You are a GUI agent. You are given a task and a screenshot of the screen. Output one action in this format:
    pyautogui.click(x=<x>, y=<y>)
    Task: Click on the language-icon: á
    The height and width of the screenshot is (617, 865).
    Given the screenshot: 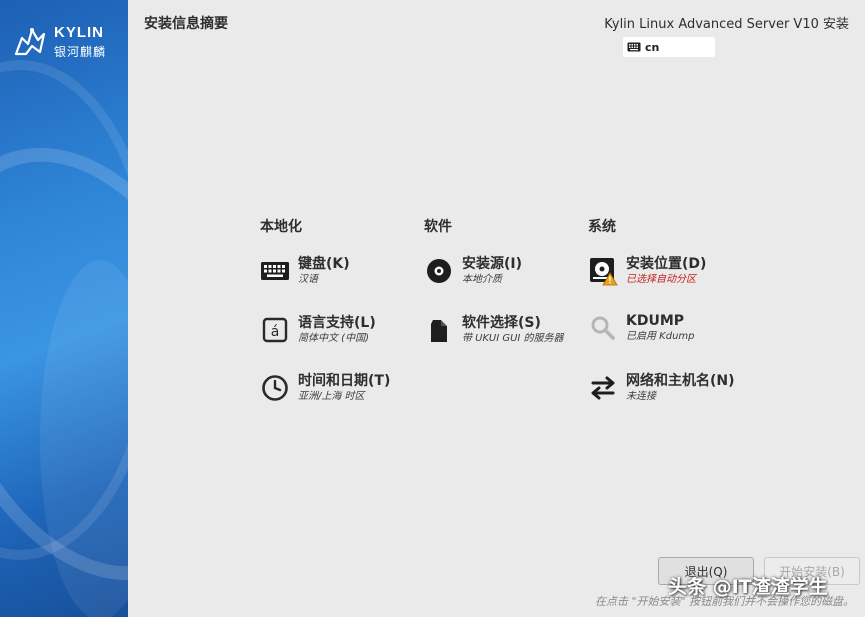 What is the action you would take?
    pyautogui.click(x=275, y=330)
    